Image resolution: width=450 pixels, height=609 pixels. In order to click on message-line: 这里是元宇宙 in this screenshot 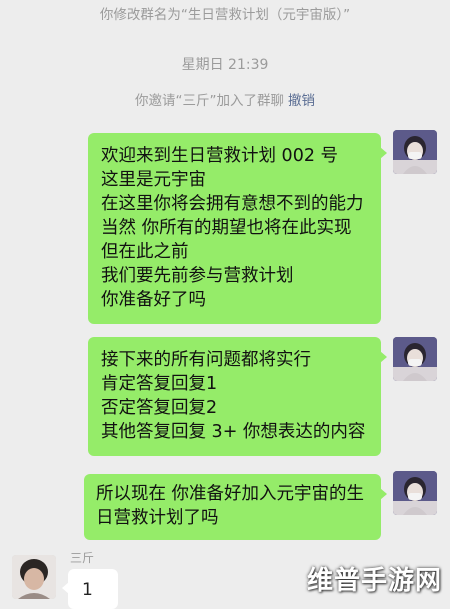, I will do `click(153, 180)`.